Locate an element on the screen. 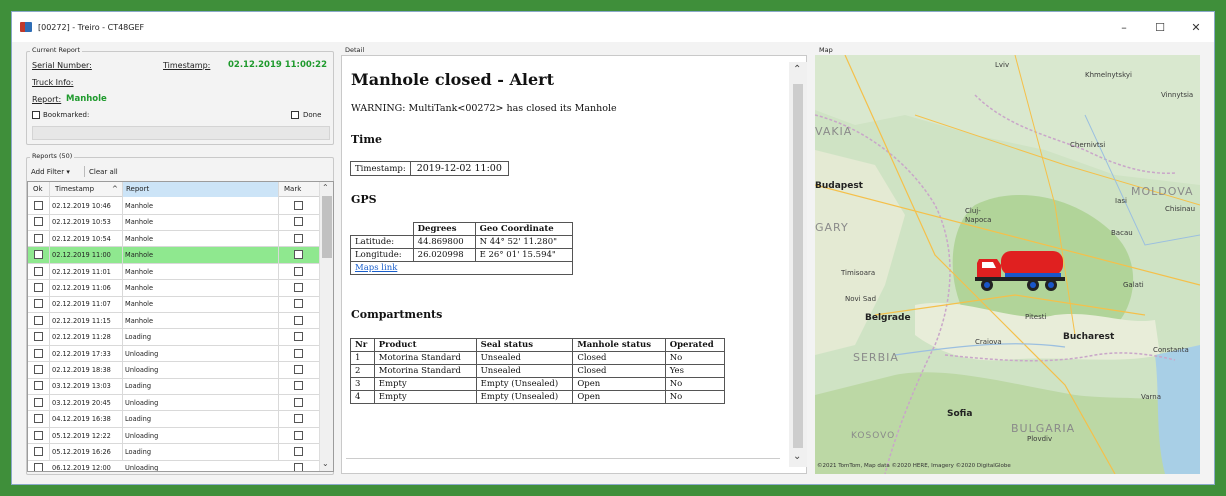 The image size is (1226, 496). map-label-chisinau: Chisinau is located at coordinates (1180, 209).